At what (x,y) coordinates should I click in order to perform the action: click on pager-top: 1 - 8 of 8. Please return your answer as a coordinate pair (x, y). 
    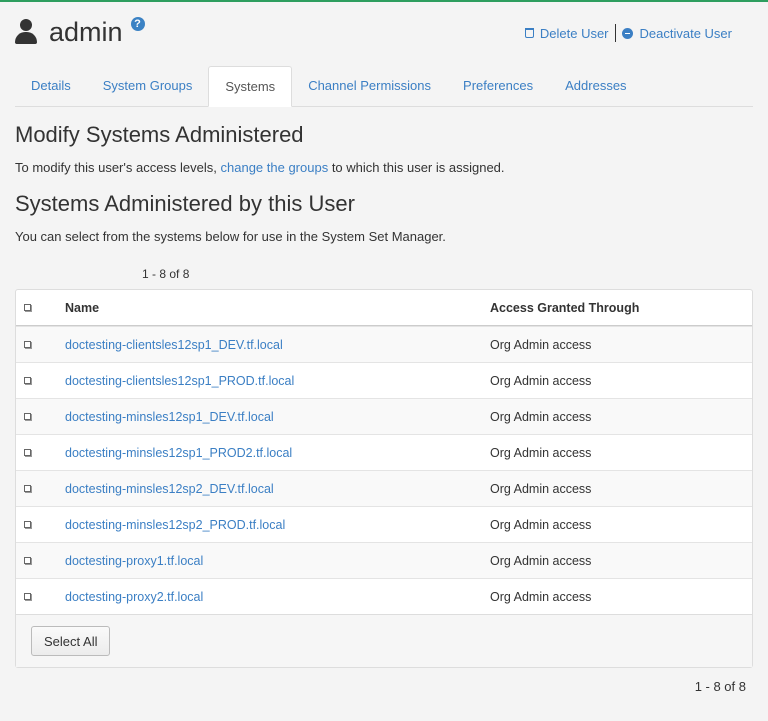
    Looking at the image, I should click on (166, 274).